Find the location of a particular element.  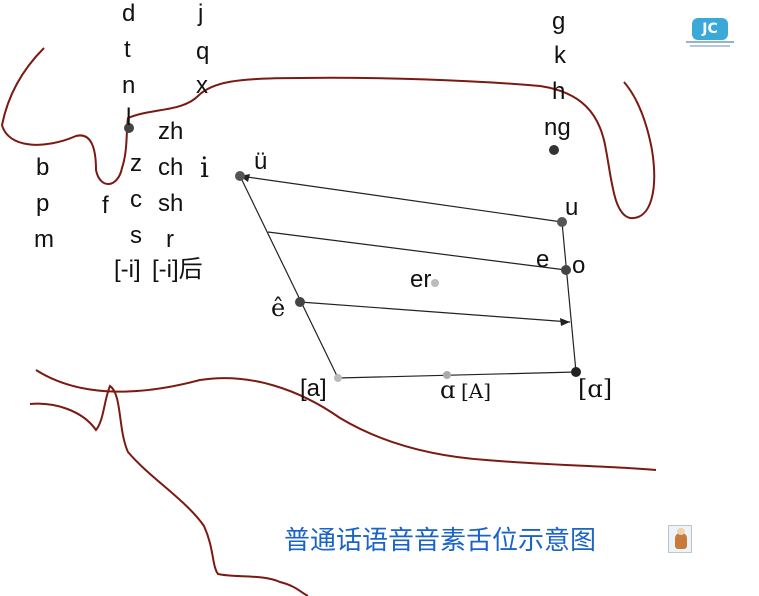

initial-l: l is located at coordinates (129, 117).